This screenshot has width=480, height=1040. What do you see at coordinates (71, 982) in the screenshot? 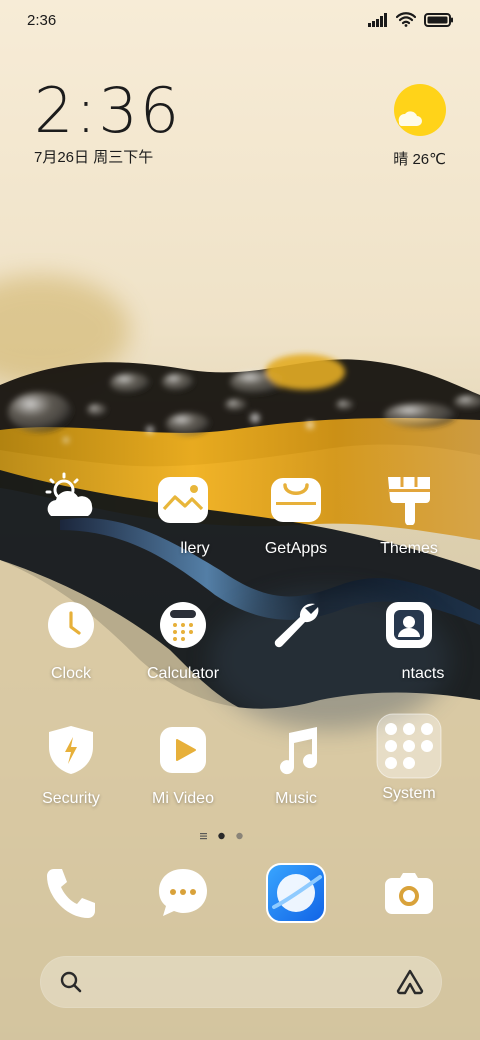
I see `search-icon` at bounding box center [71, 982].